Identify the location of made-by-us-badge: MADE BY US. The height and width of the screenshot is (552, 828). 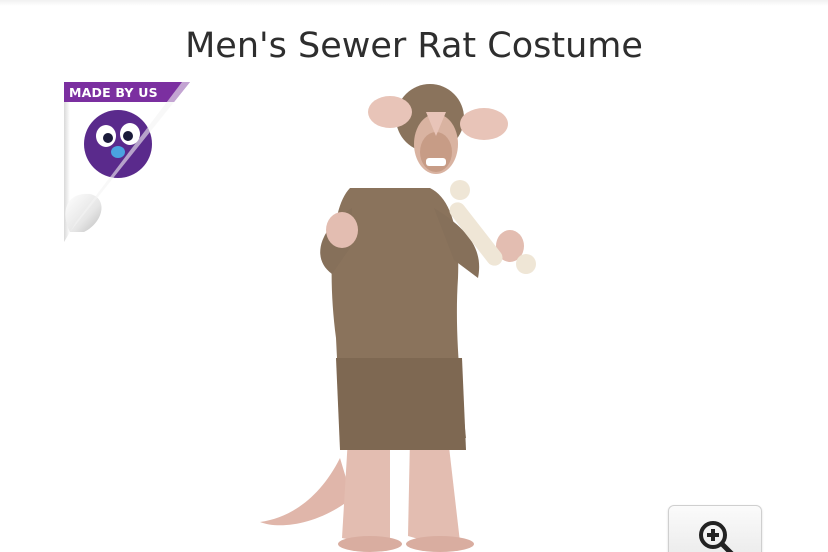
(124, 165).